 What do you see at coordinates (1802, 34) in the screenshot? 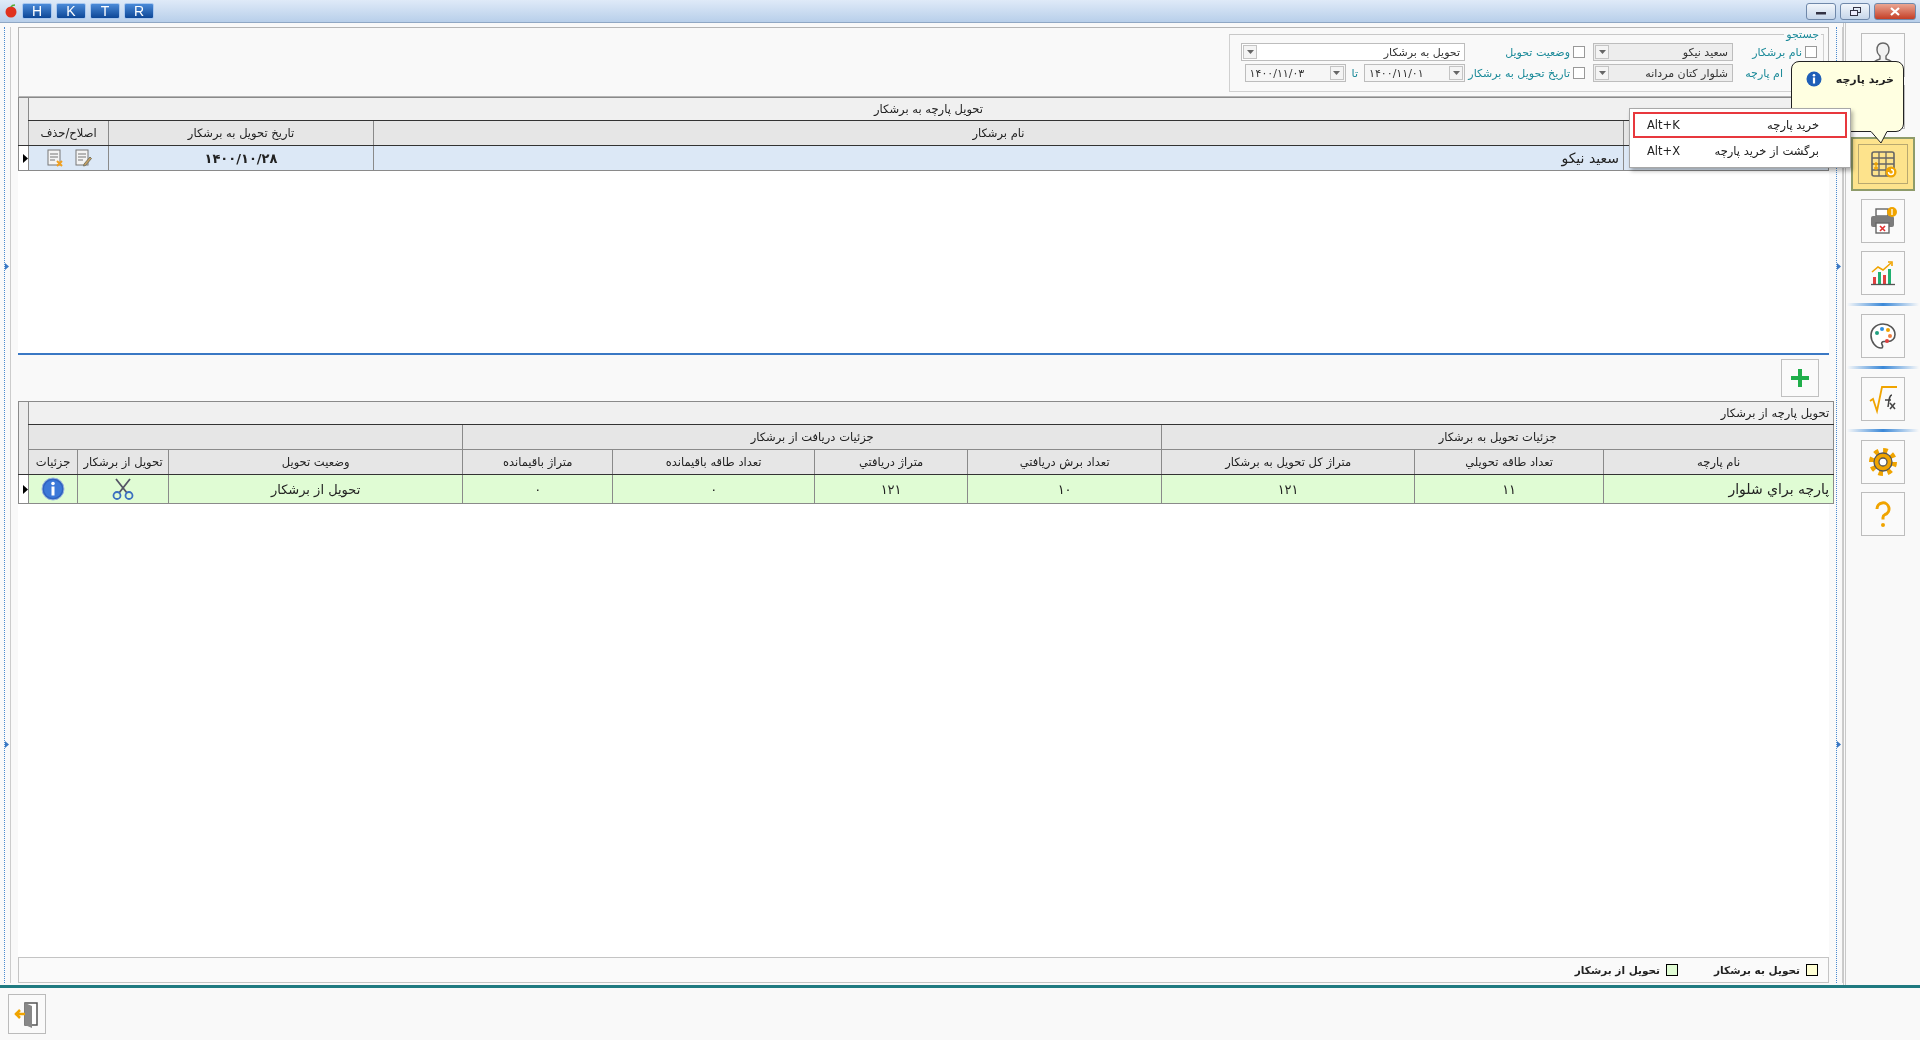
I see `group-title: جستجو` at bounding box center [1802, 34].